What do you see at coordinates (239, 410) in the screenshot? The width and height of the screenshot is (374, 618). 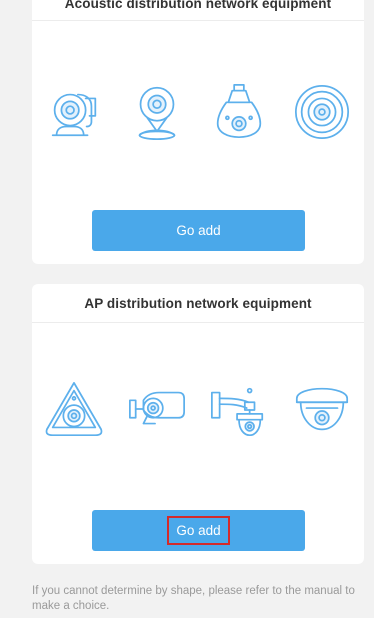 I see `ptz-dome-camera-icon` at bounding box center [239, 410].